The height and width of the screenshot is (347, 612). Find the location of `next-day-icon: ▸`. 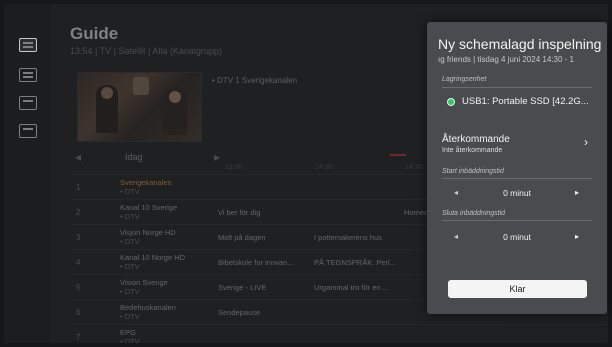

next-day-icon: ▸ is located at coordinates (217, 157).